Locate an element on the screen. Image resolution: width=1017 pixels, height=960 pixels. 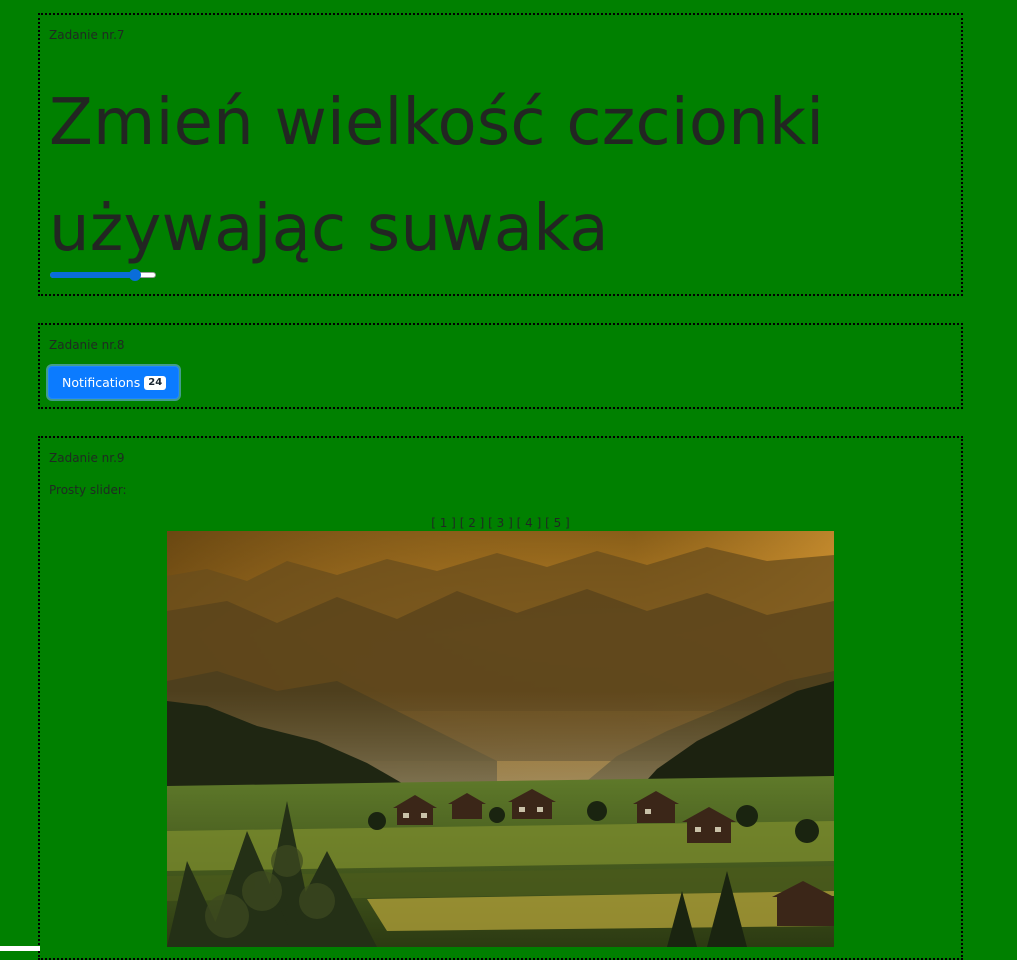
font-size-heading: Zmień wielkość czcionki używając suwaka is located at coordinates (437, 176).